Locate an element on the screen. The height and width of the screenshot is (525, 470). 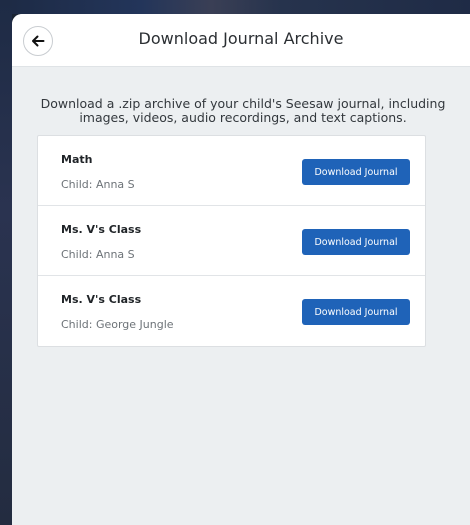
background-left is located at coordinates (6, 262).